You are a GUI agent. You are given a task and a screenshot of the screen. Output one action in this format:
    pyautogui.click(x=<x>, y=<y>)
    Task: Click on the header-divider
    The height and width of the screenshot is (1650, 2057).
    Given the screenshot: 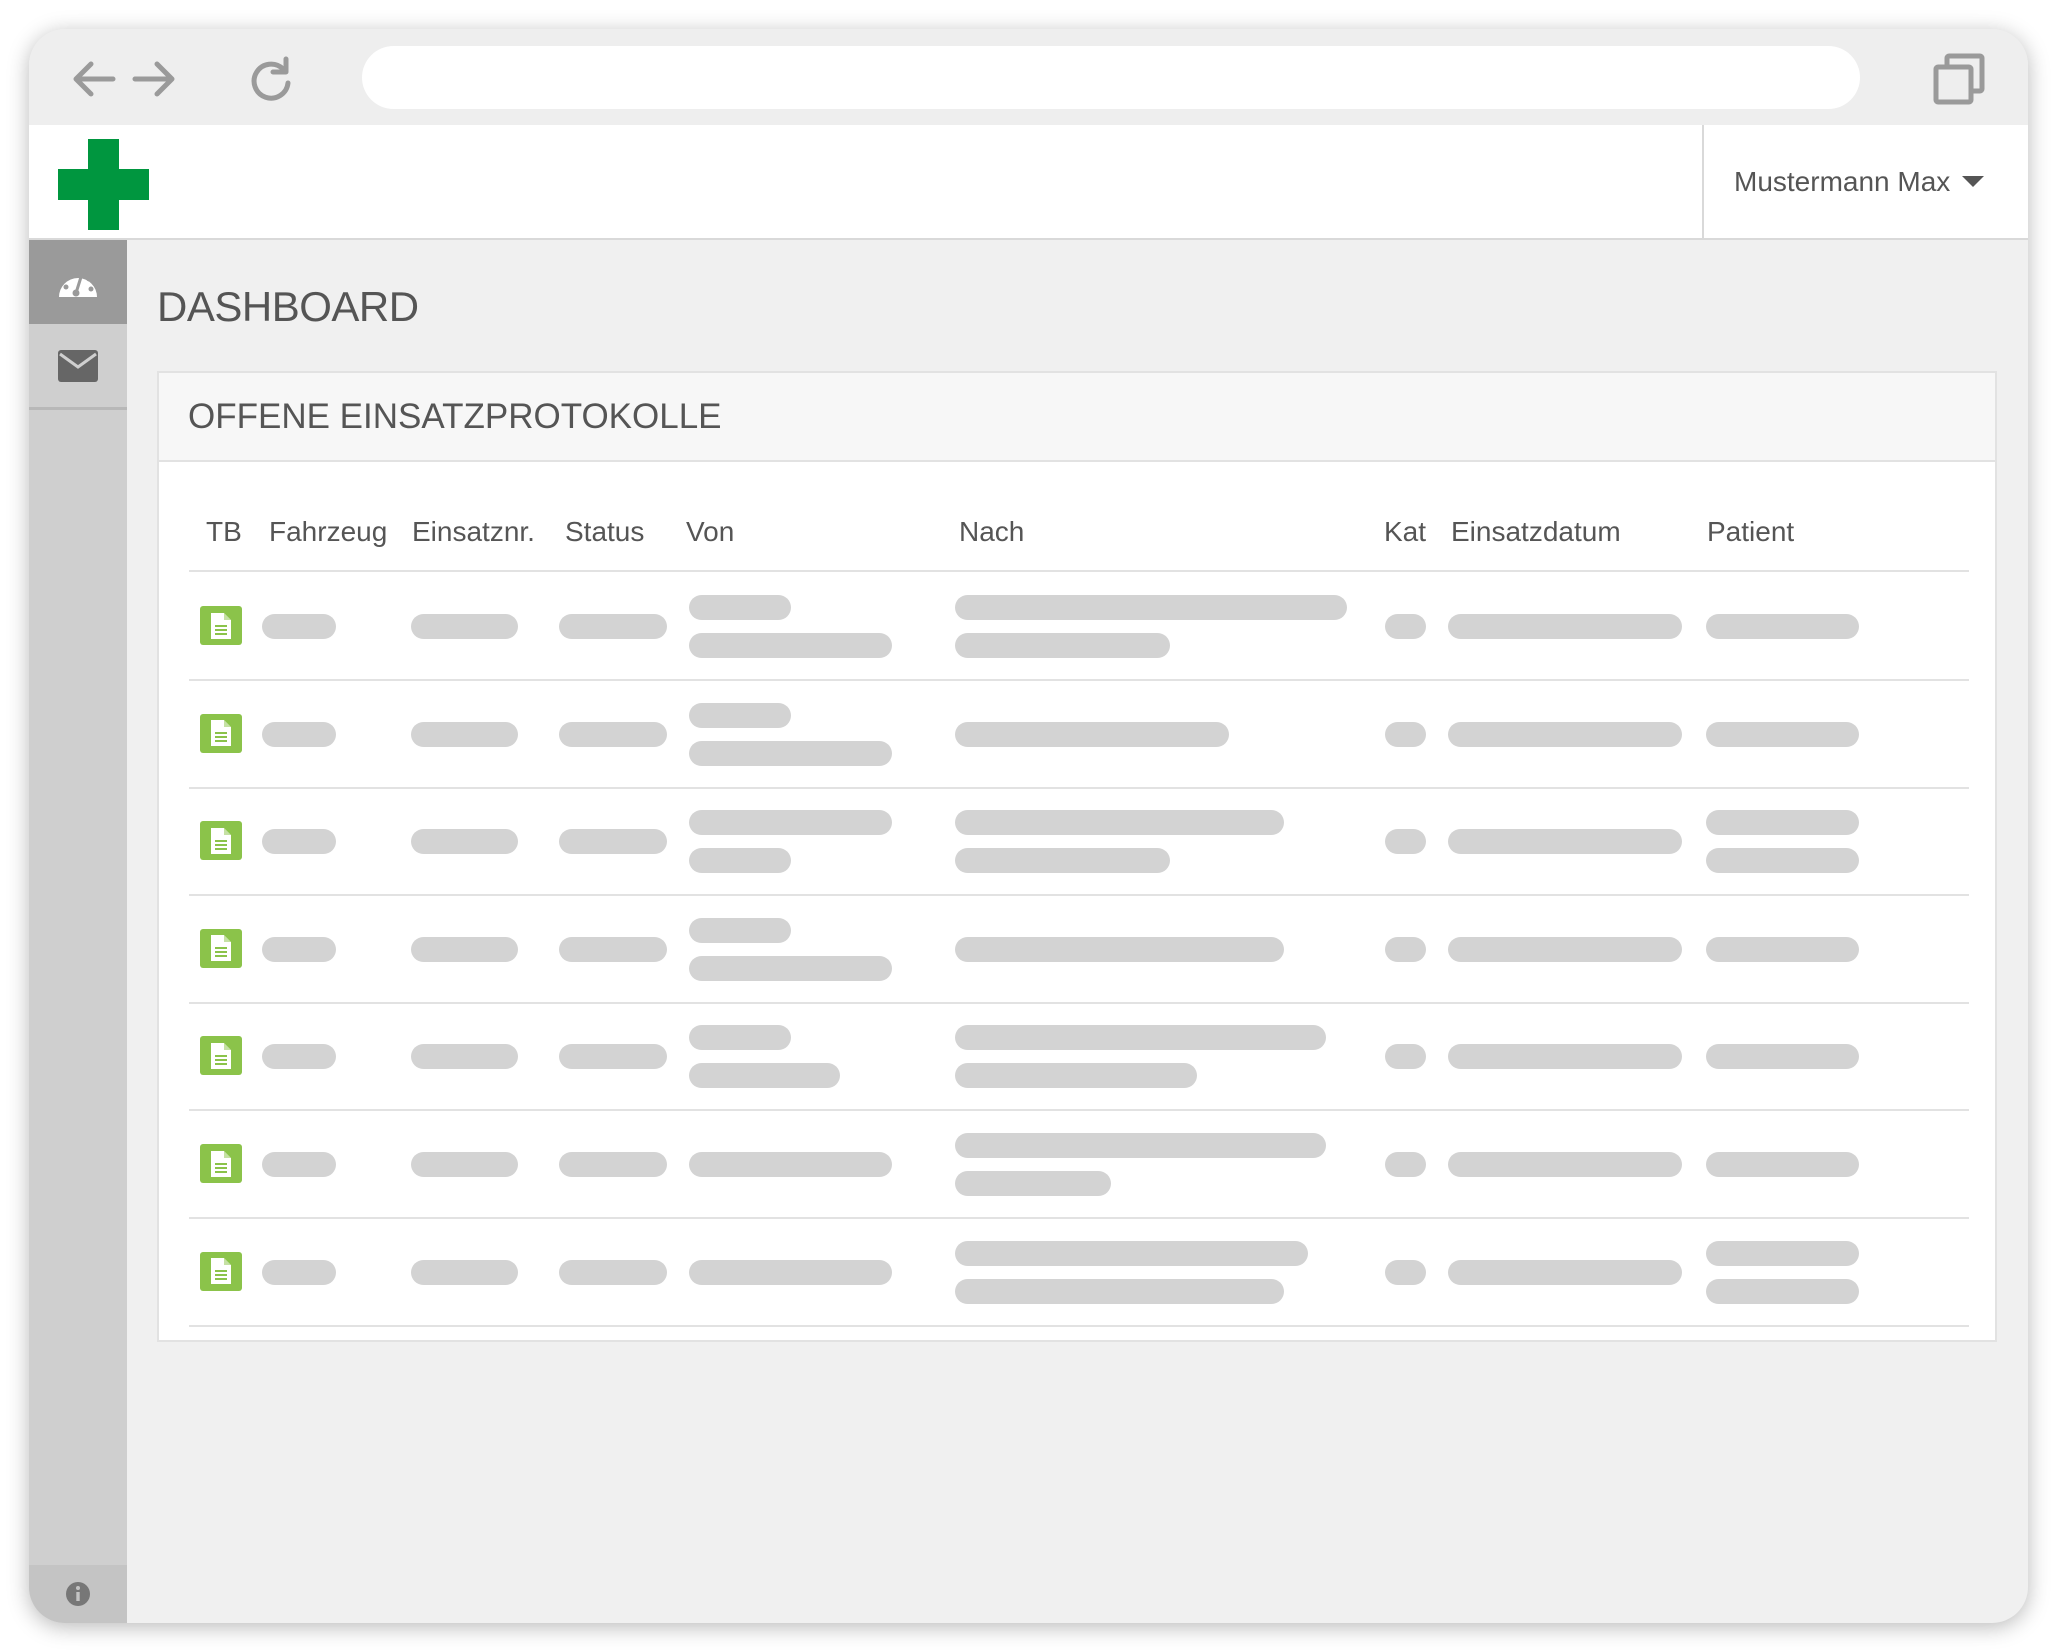 What is the action you would take?
    pyautogui.click(x=1079, y=571)
    